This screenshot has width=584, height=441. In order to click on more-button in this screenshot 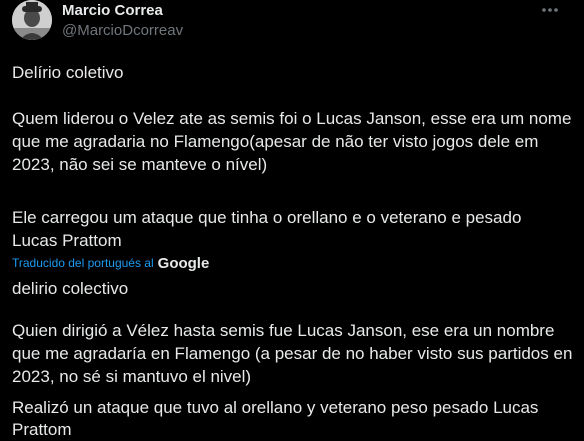, I will do `click(550, 10)`.